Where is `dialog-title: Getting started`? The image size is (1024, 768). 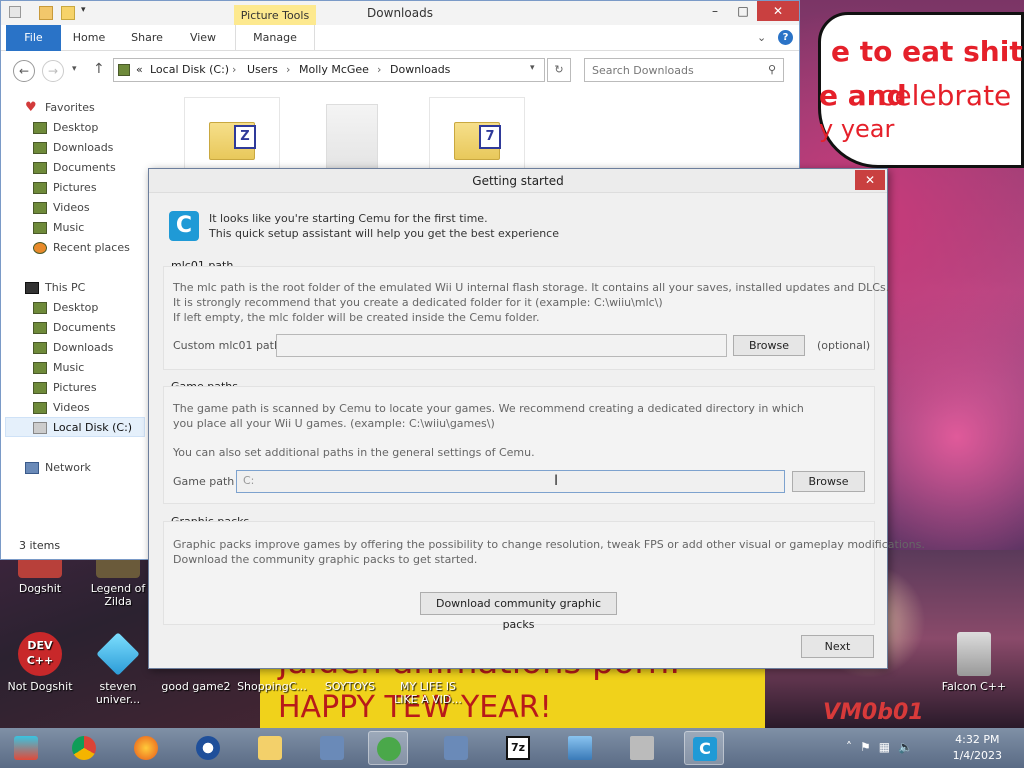 dialog-title: Getting started is located at coordinates (518, 181).